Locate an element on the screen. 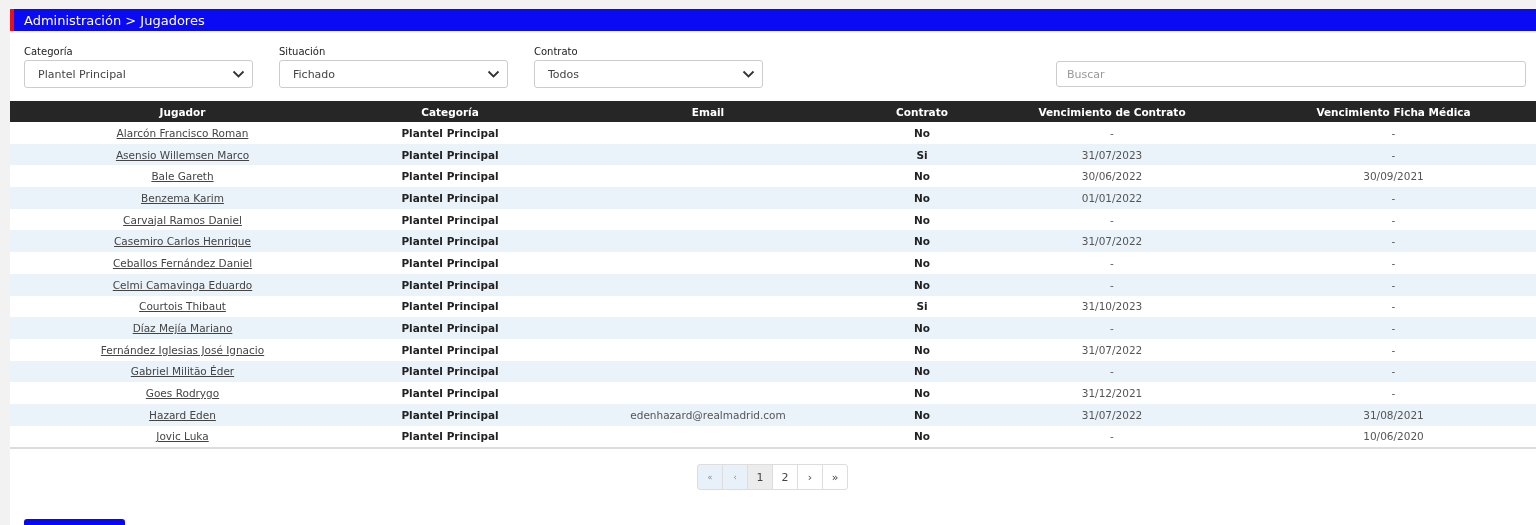  player-link: Carvajal Ramos Daniel is located at coordinates (182, 219).